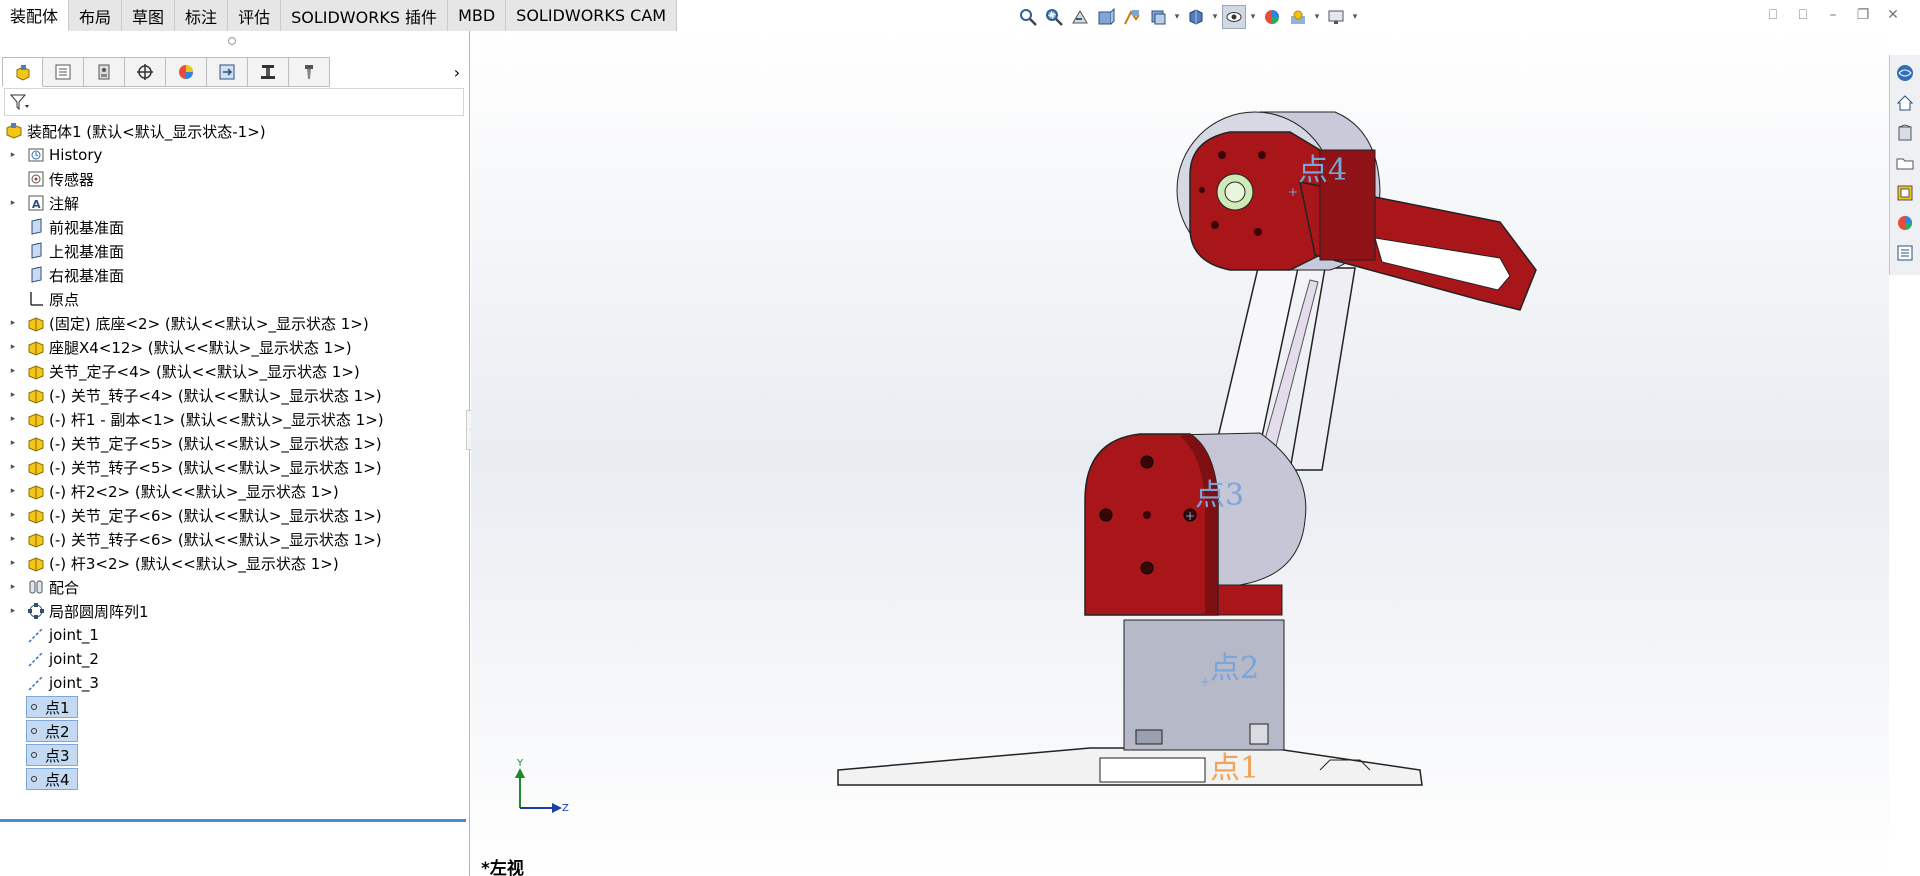 The height and width of the screenshot is (876, 1920). I want to click on design-library-icon, so click(1905, 133).